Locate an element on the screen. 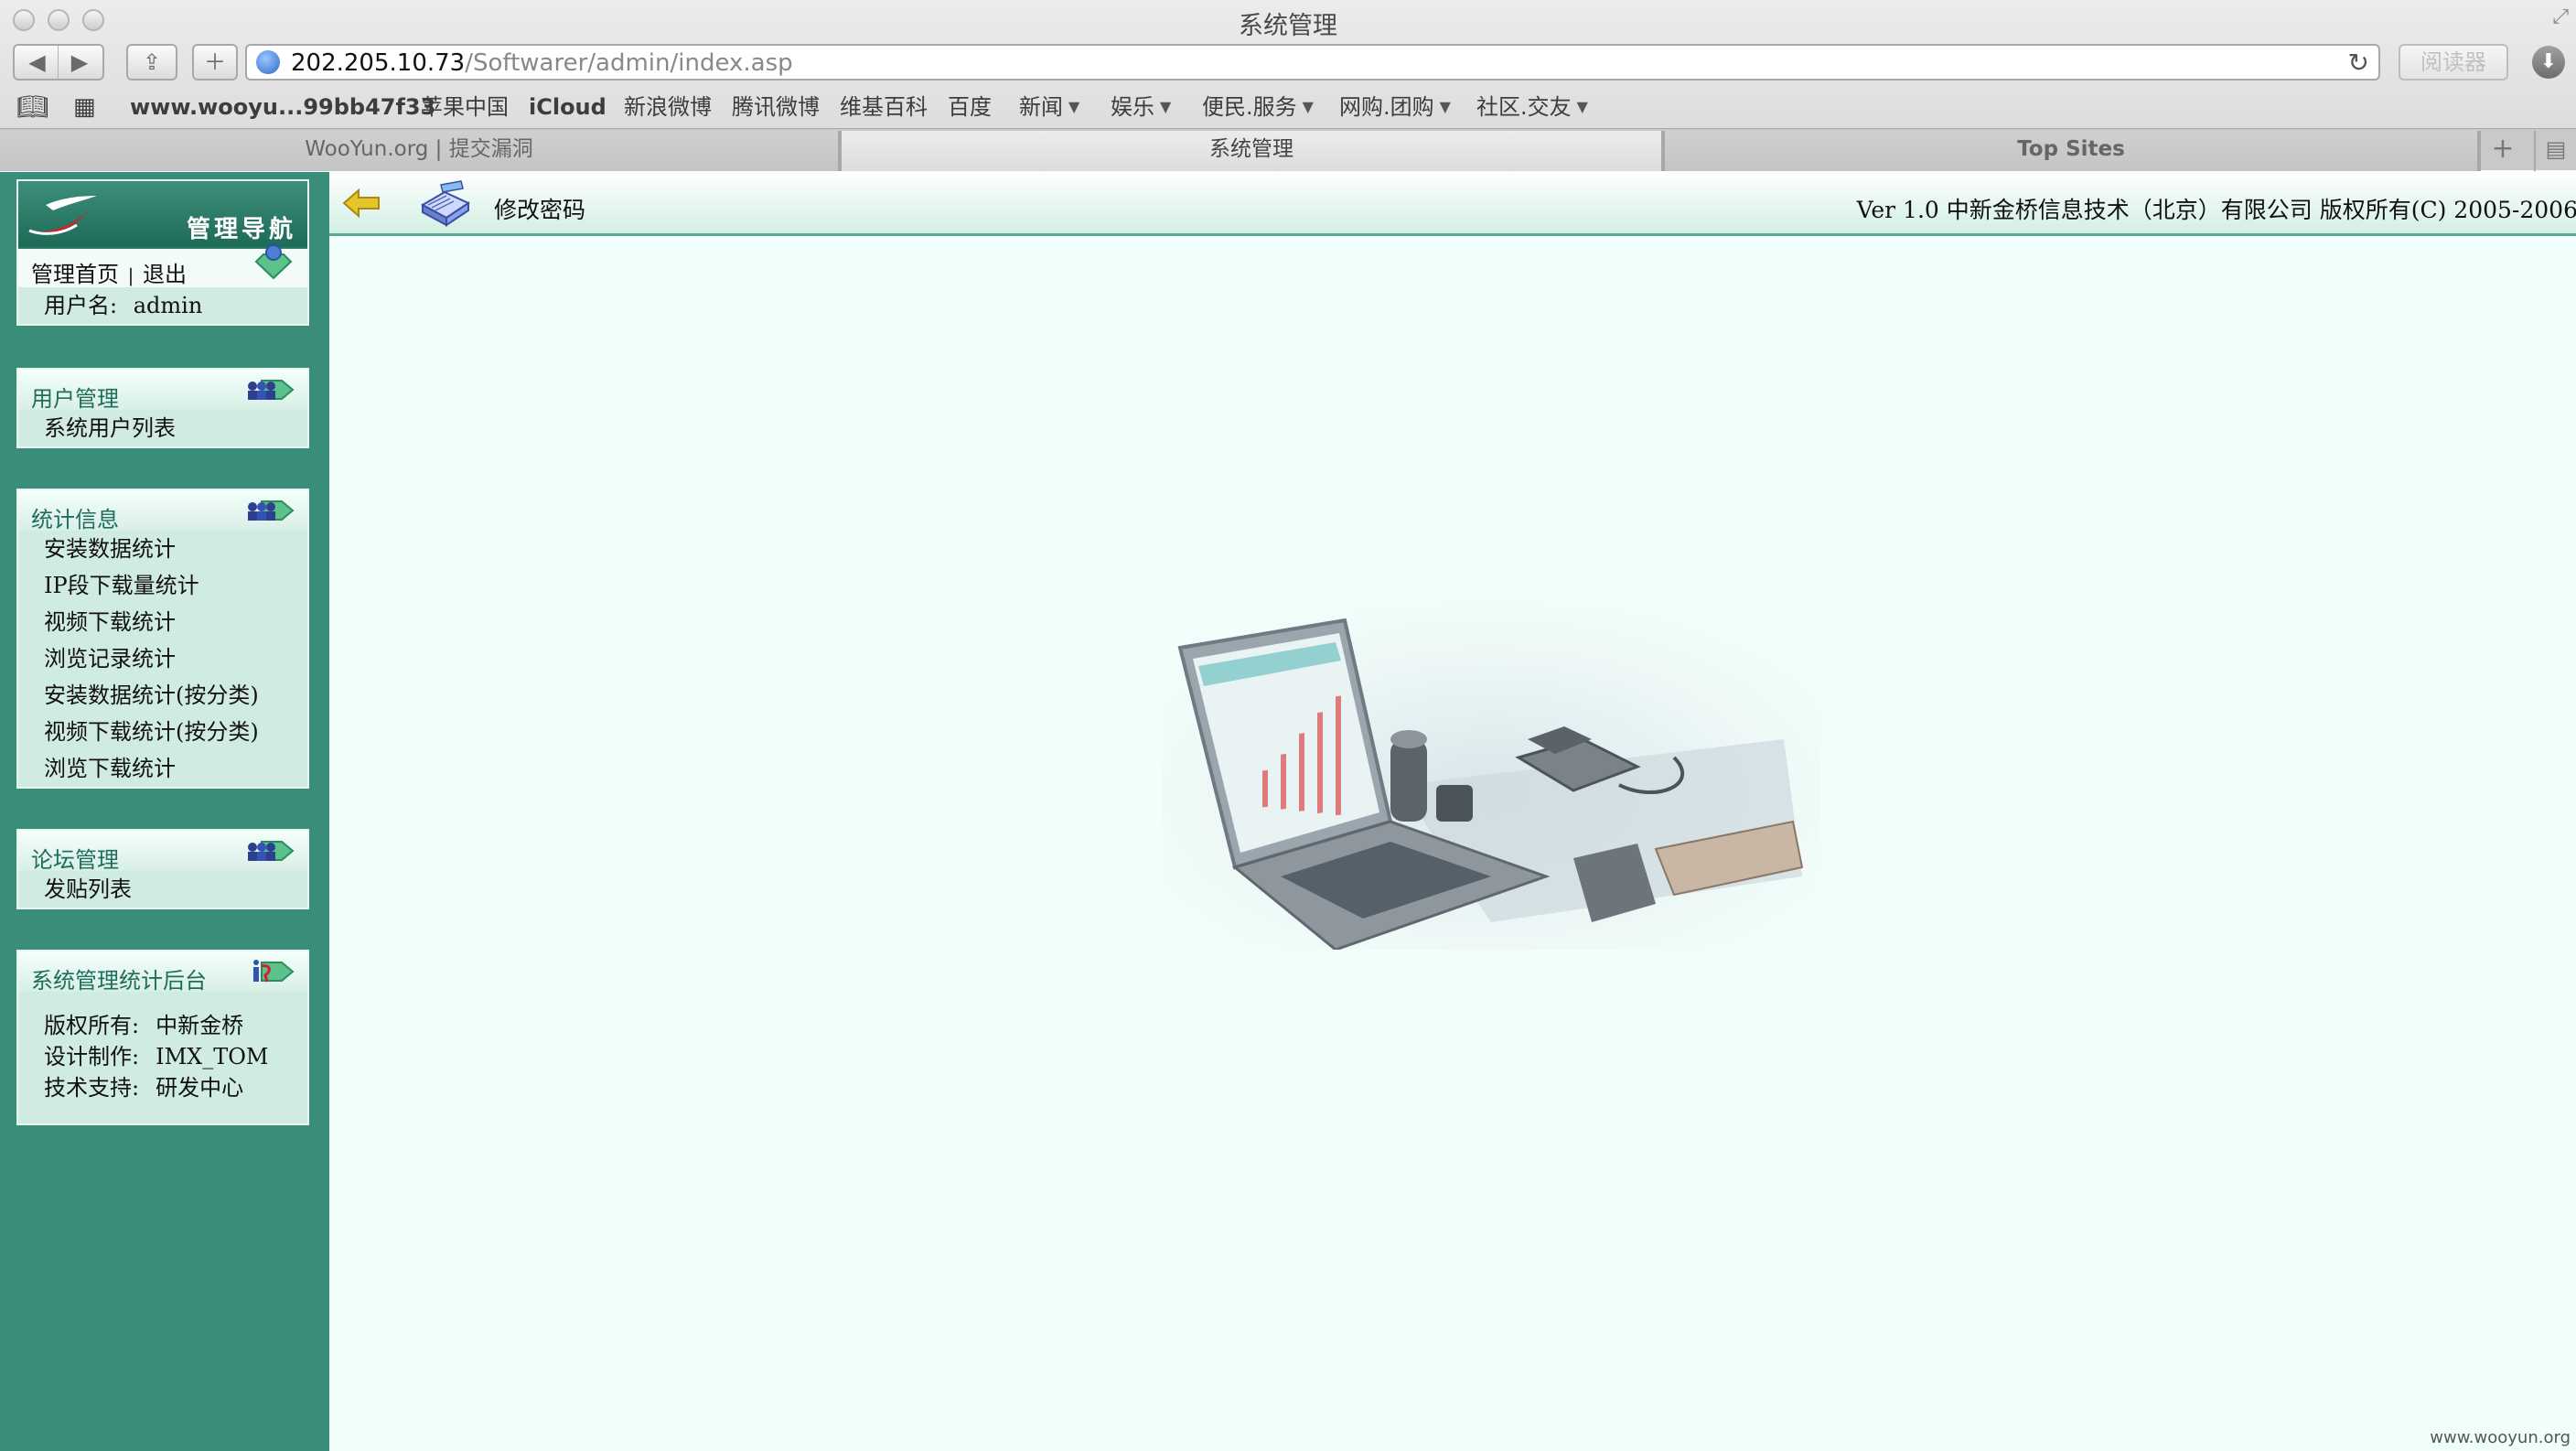 The height and width of the screenshot is (1451, 2576). reload-icon: ↻ is located at coordinates (2359, 64).